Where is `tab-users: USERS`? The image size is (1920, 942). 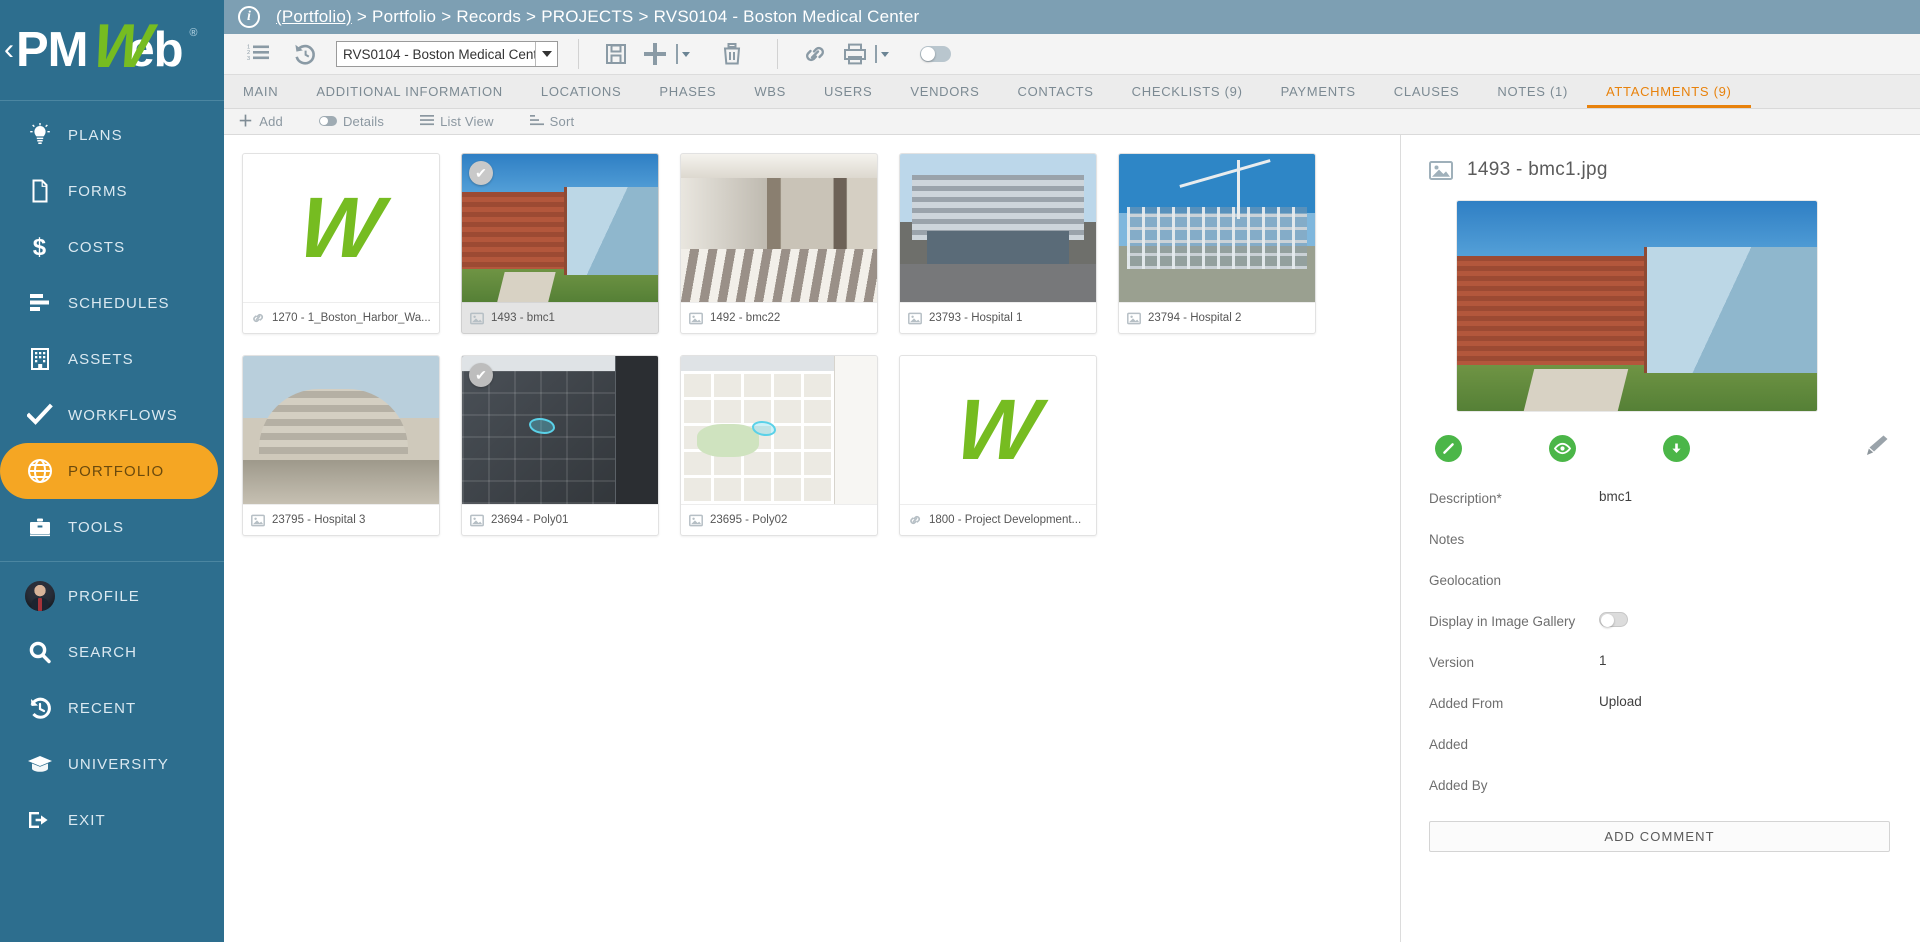 tab-users: USERS is located at coordinates (848, 91).